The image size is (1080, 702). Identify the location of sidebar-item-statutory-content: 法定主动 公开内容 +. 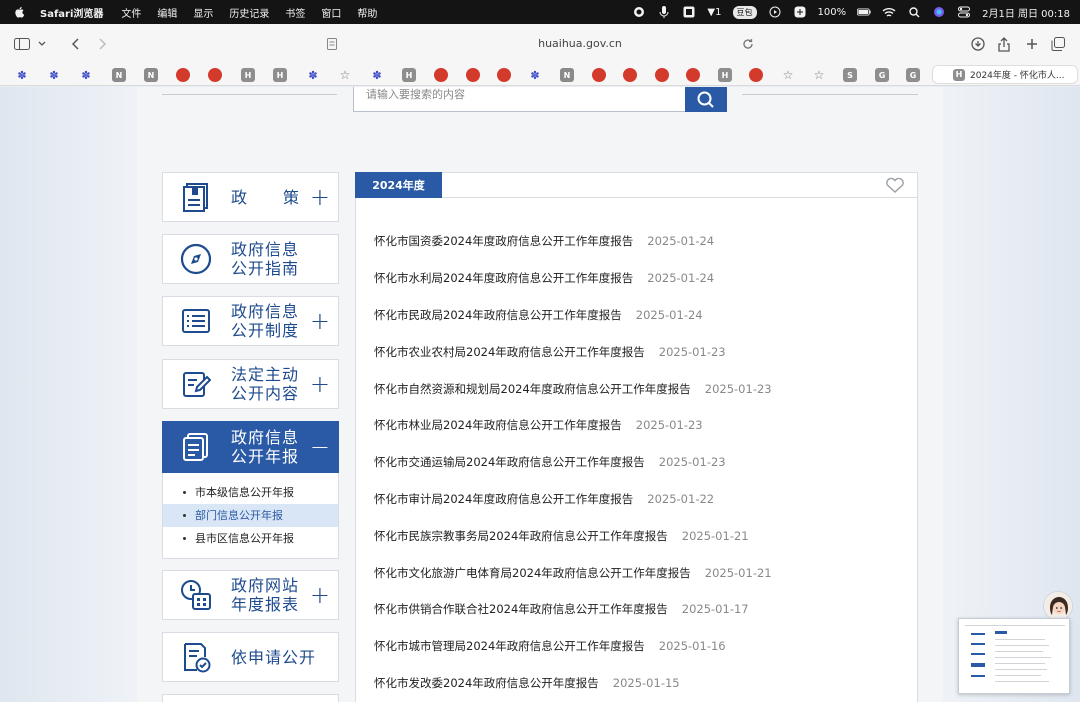
(250, 384).